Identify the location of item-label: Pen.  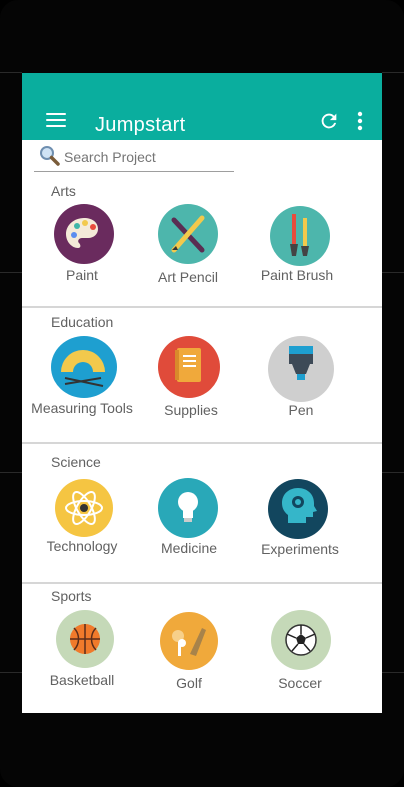
(301, 410).